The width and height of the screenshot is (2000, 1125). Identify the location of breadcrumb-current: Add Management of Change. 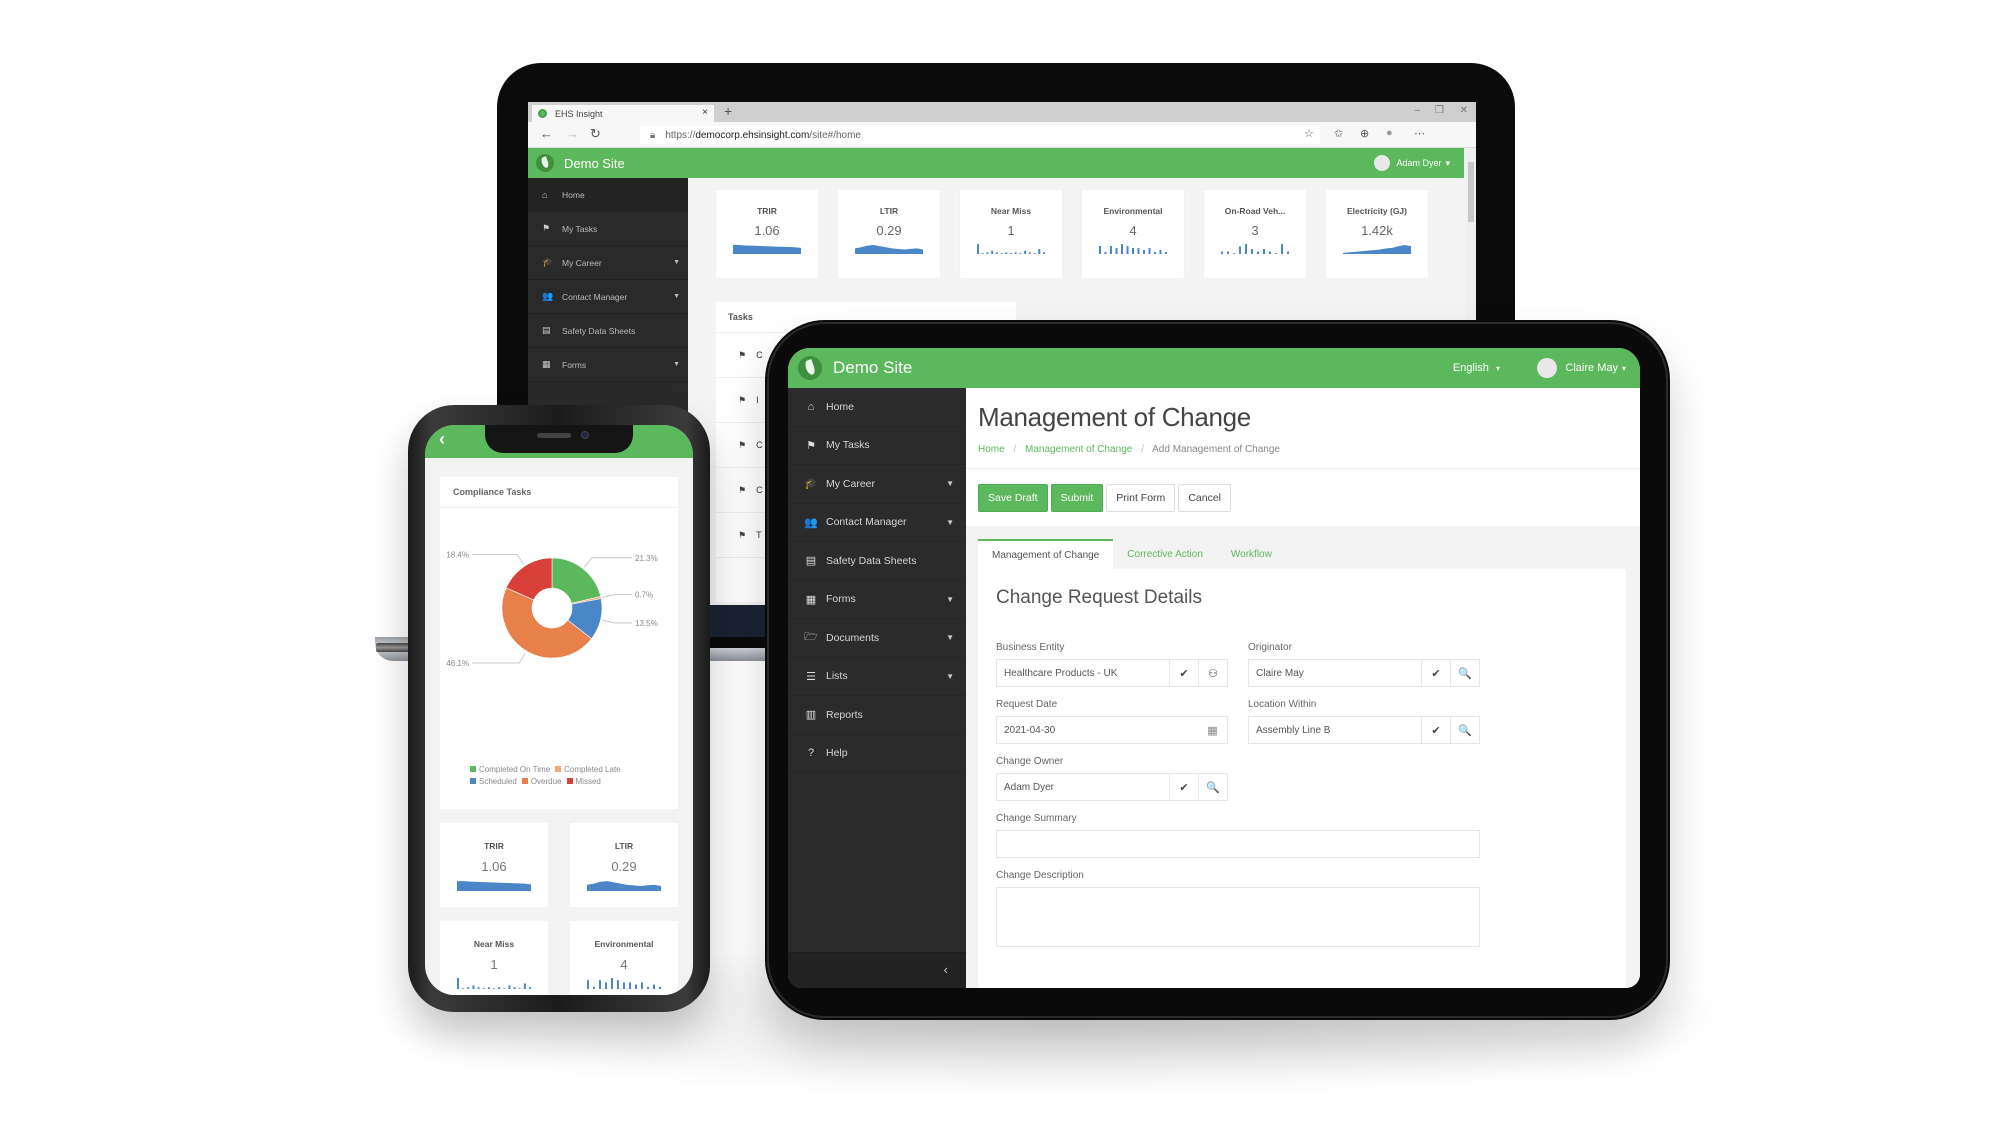
(1216, 449).